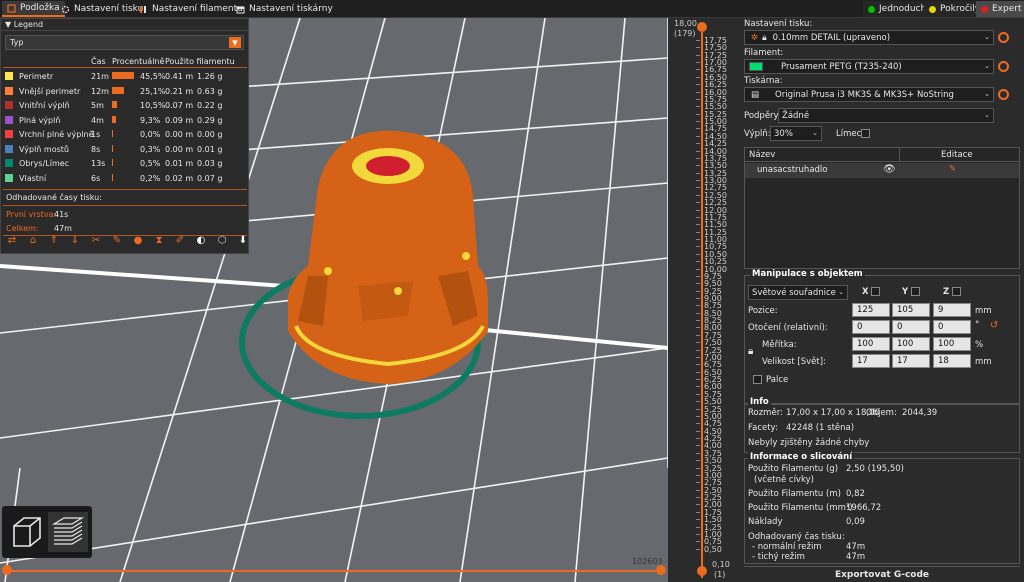  I want to click on rotation-x-input: 0, so click(871, 327).